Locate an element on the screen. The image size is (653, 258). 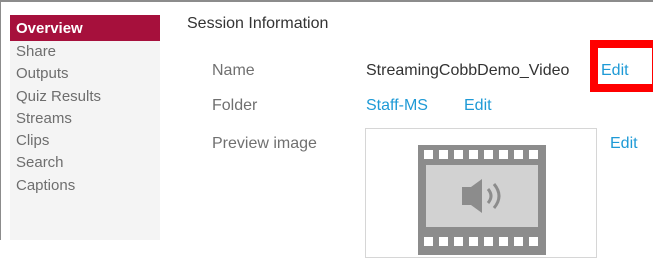
edit-preview-link: Edit is located at coordinates (624, 144).